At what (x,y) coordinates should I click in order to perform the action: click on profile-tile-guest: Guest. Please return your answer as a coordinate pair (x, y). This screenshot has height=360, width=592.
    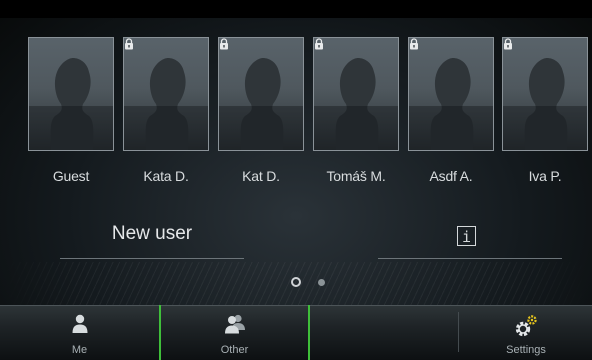
    Looking at the image, I should click on (71, 110).